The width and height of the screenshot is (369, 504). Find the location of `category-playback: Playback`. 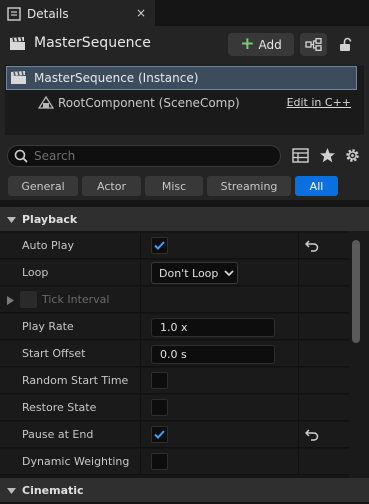

category-playback: Playback is located at coordinates (174, 219).